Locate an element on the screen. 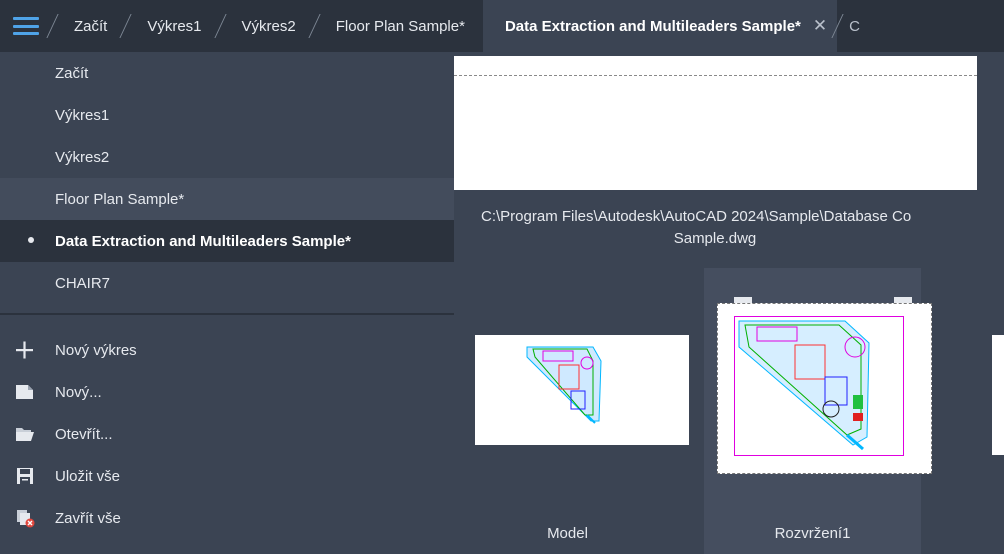  doc-item-label: Data Extraction and Multileaders Sample* is located at coordinates (203, 241).